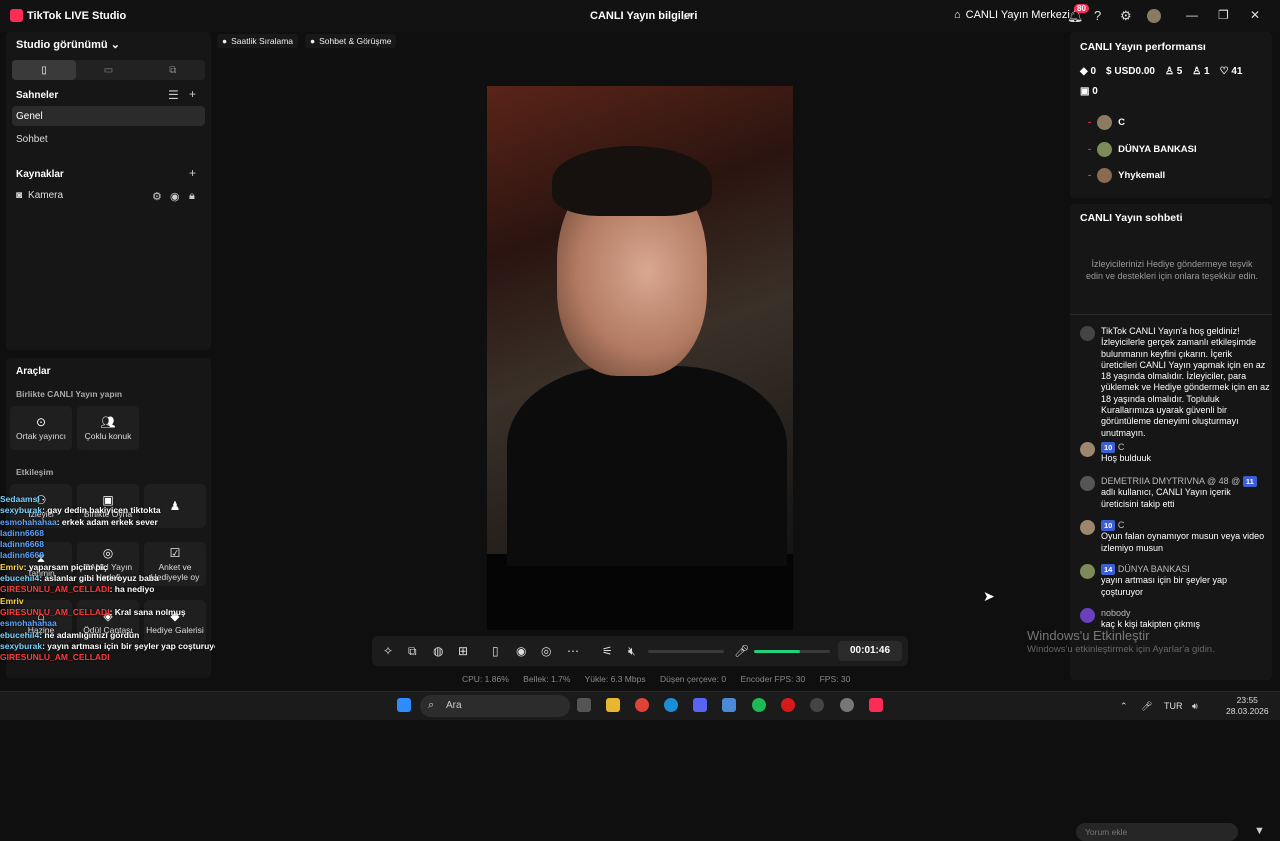  What do you see at coordinates (573, 651) in the screenshot?
I see `more-icon: ⋯` at bounding box center [573, 651].